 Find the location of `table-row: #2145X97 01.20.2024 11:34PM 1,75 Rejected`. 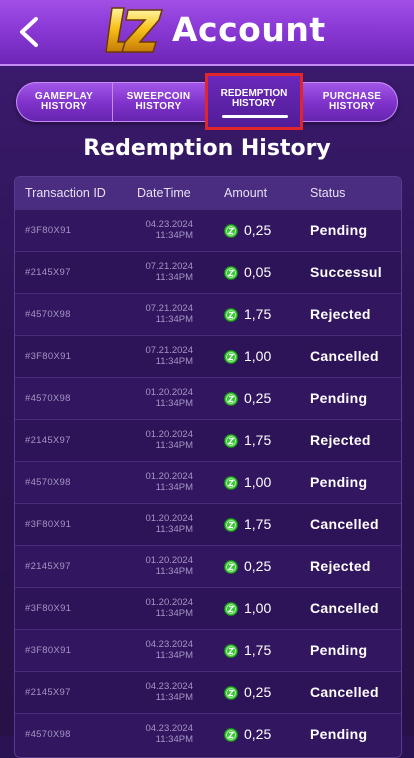

table-row: #2145X97 01.20.2024 11:34PM 1,75 Rejected is located at coordinates (208, 440).